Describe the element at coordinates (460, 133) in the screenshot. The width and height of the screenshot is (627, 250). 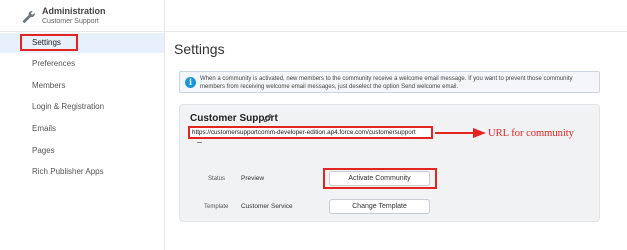
I see `arrow-icon` at that location.